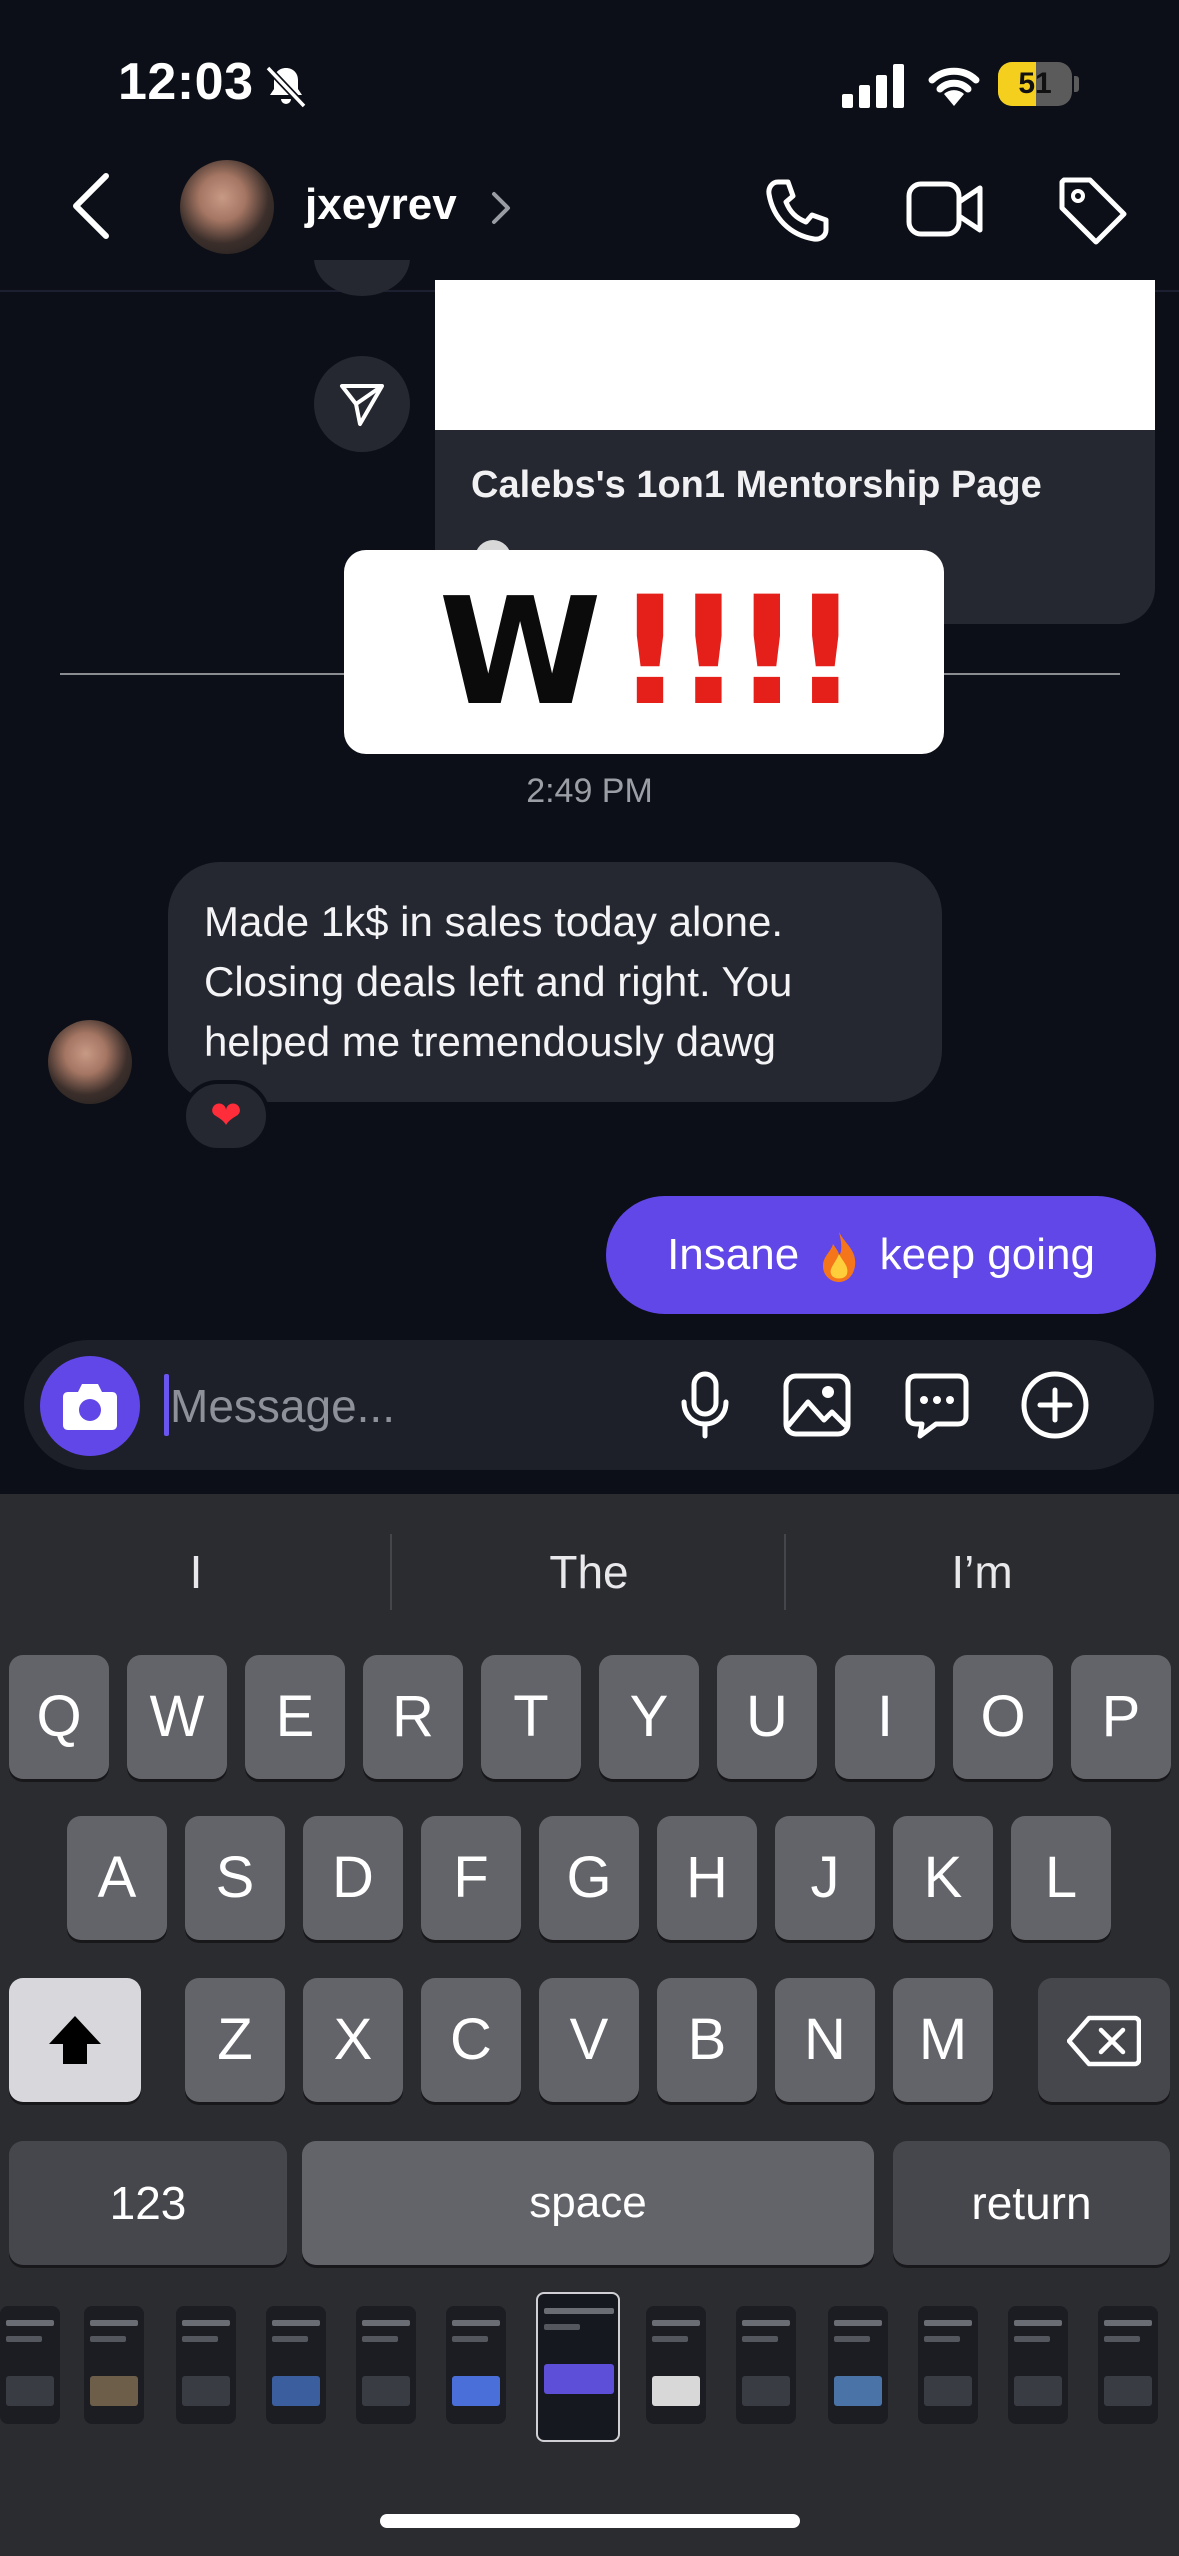  What do you see at coordinates (839, 1257) in the screenshot?
I see `fire-emoji-icon` at bounding box center [839, 1257].